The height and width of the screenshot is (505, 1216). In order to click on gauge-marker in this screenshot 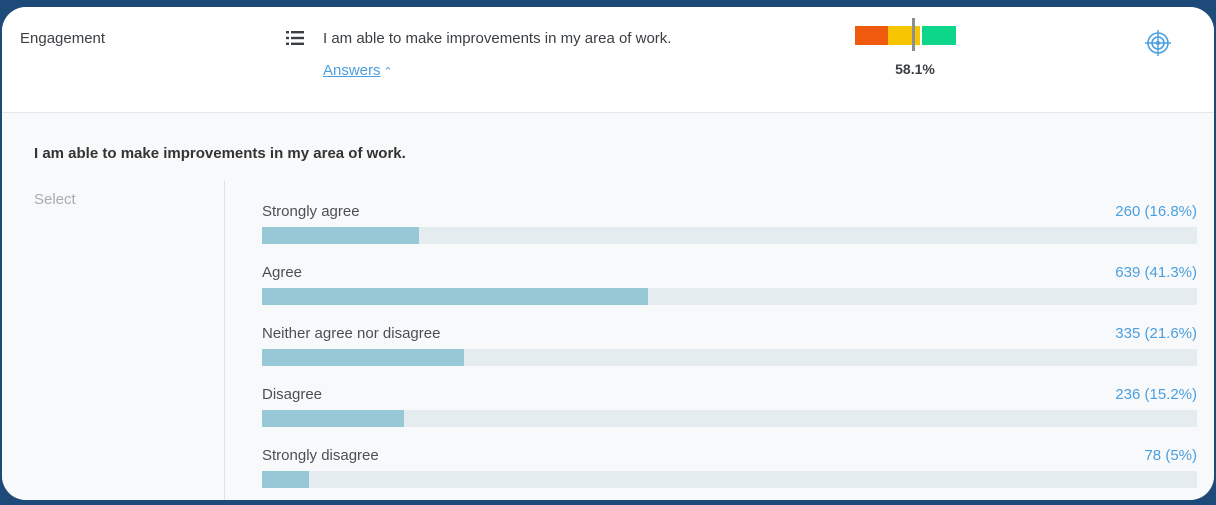, I will do `click(914, 34)`.